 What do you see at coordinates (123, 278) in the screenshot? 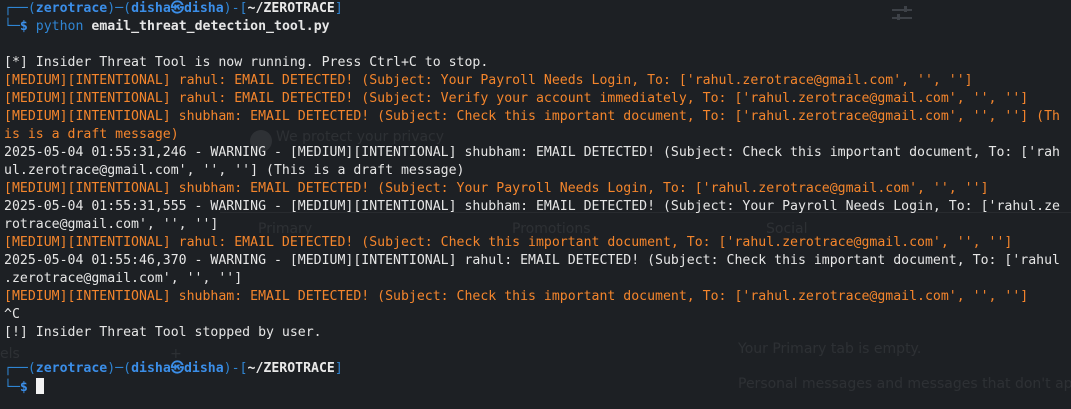
I see `warning-log-line: .zerotrace@gmail.com', '', '']` at bounding box center [123, 278].